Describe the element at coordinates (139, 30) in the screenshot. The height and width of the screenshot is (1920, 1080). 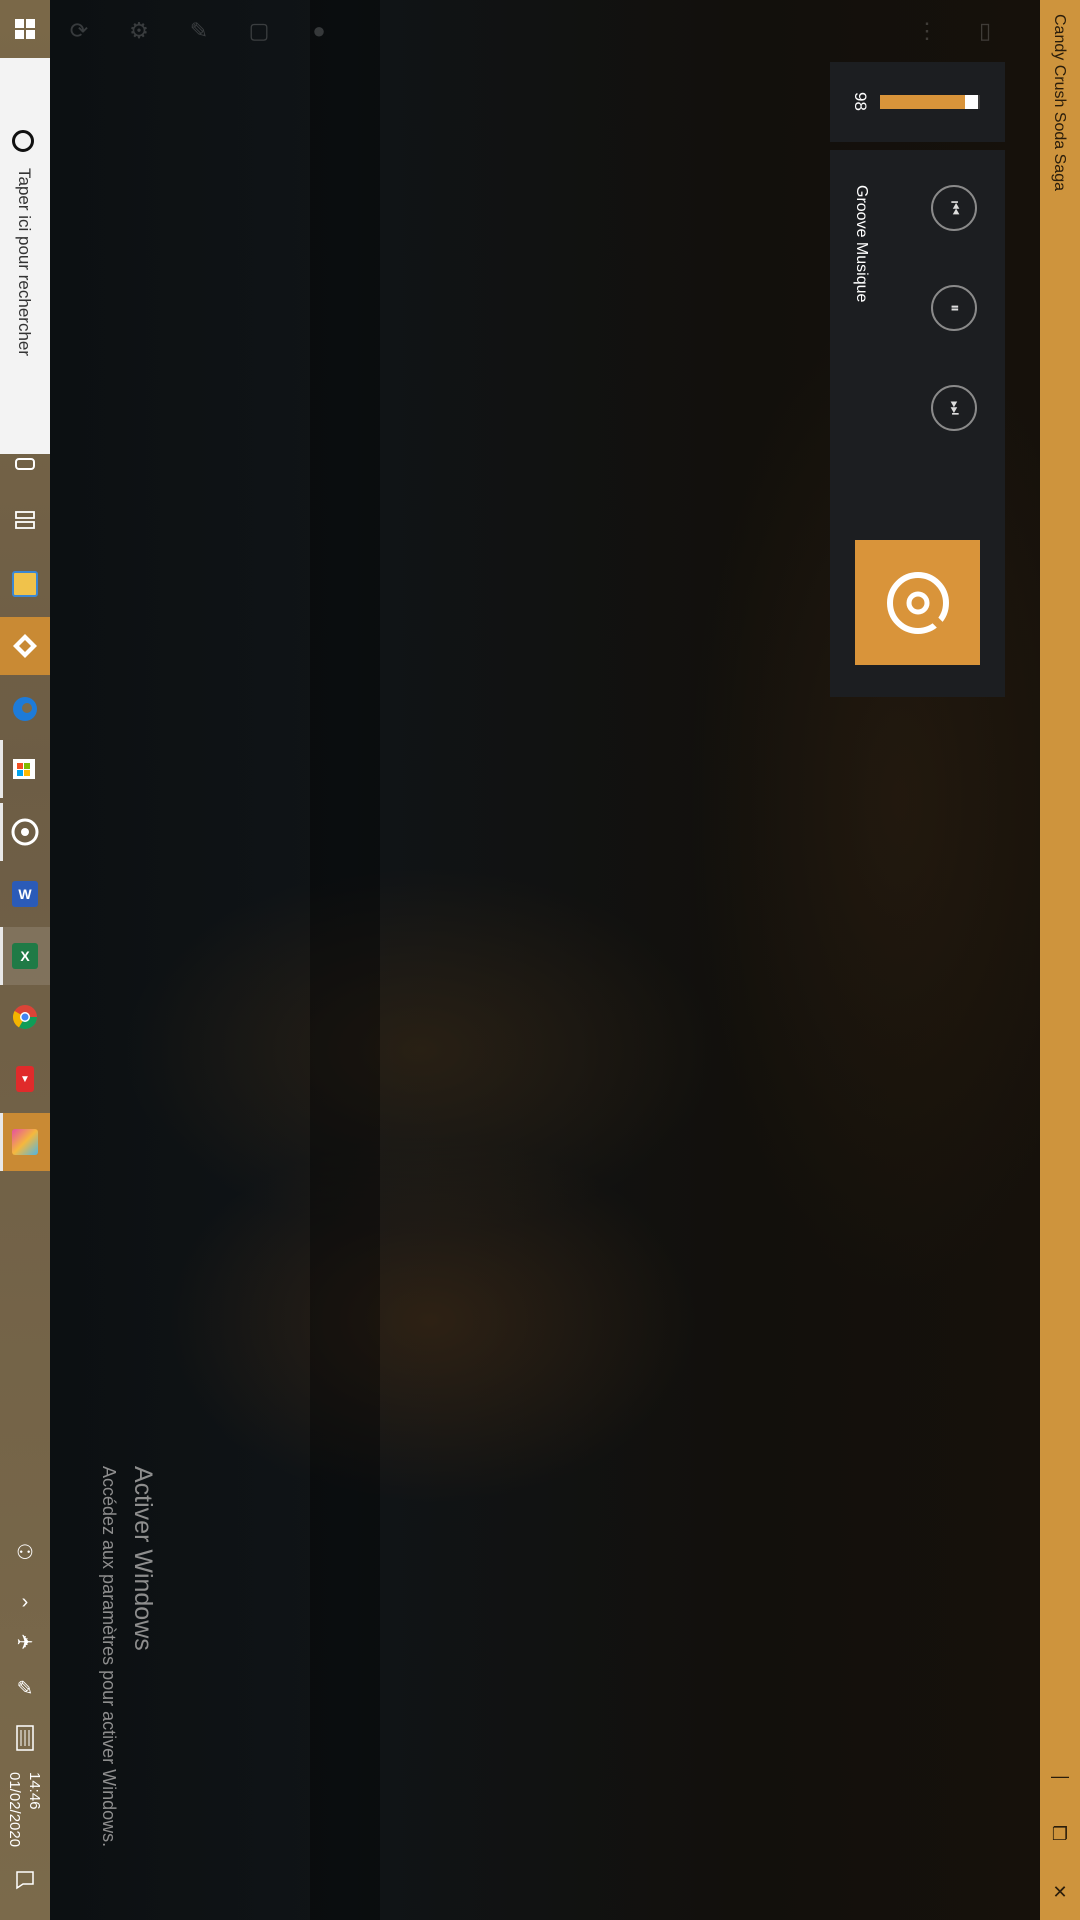
I see `settings-icon: ⚙` at that location.